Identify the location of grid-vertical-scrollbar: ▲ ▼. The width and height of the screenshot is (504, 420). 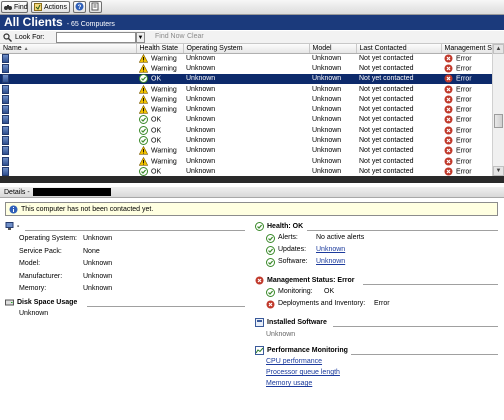
(498, 110).